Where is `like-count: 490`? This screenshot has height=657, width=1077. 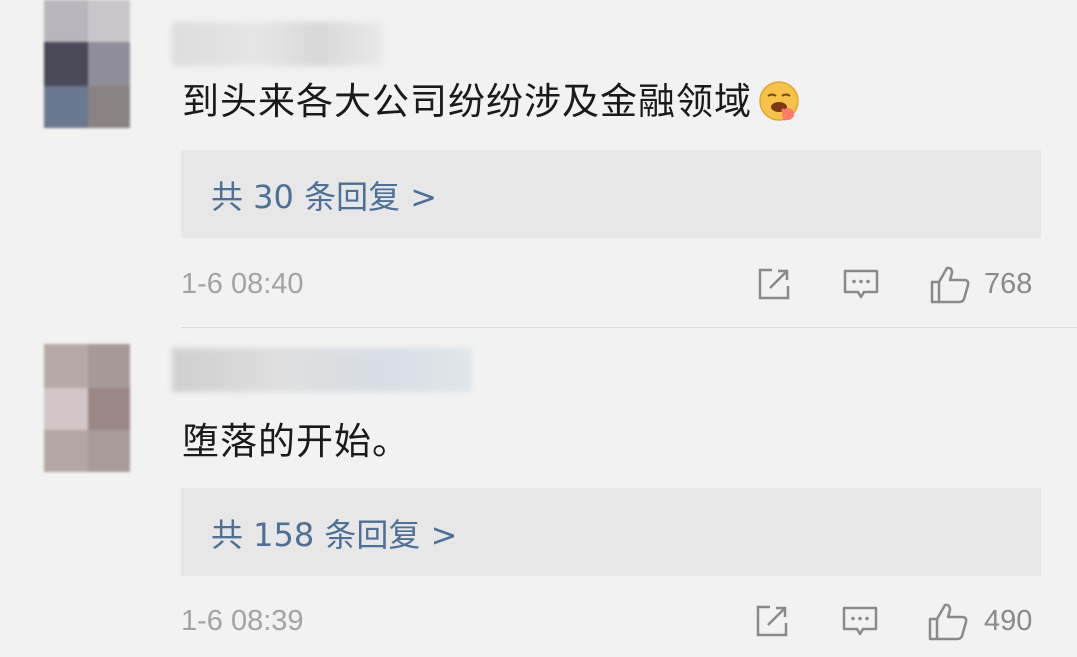 like-count: 490 is located at coordinates (1008, 621).